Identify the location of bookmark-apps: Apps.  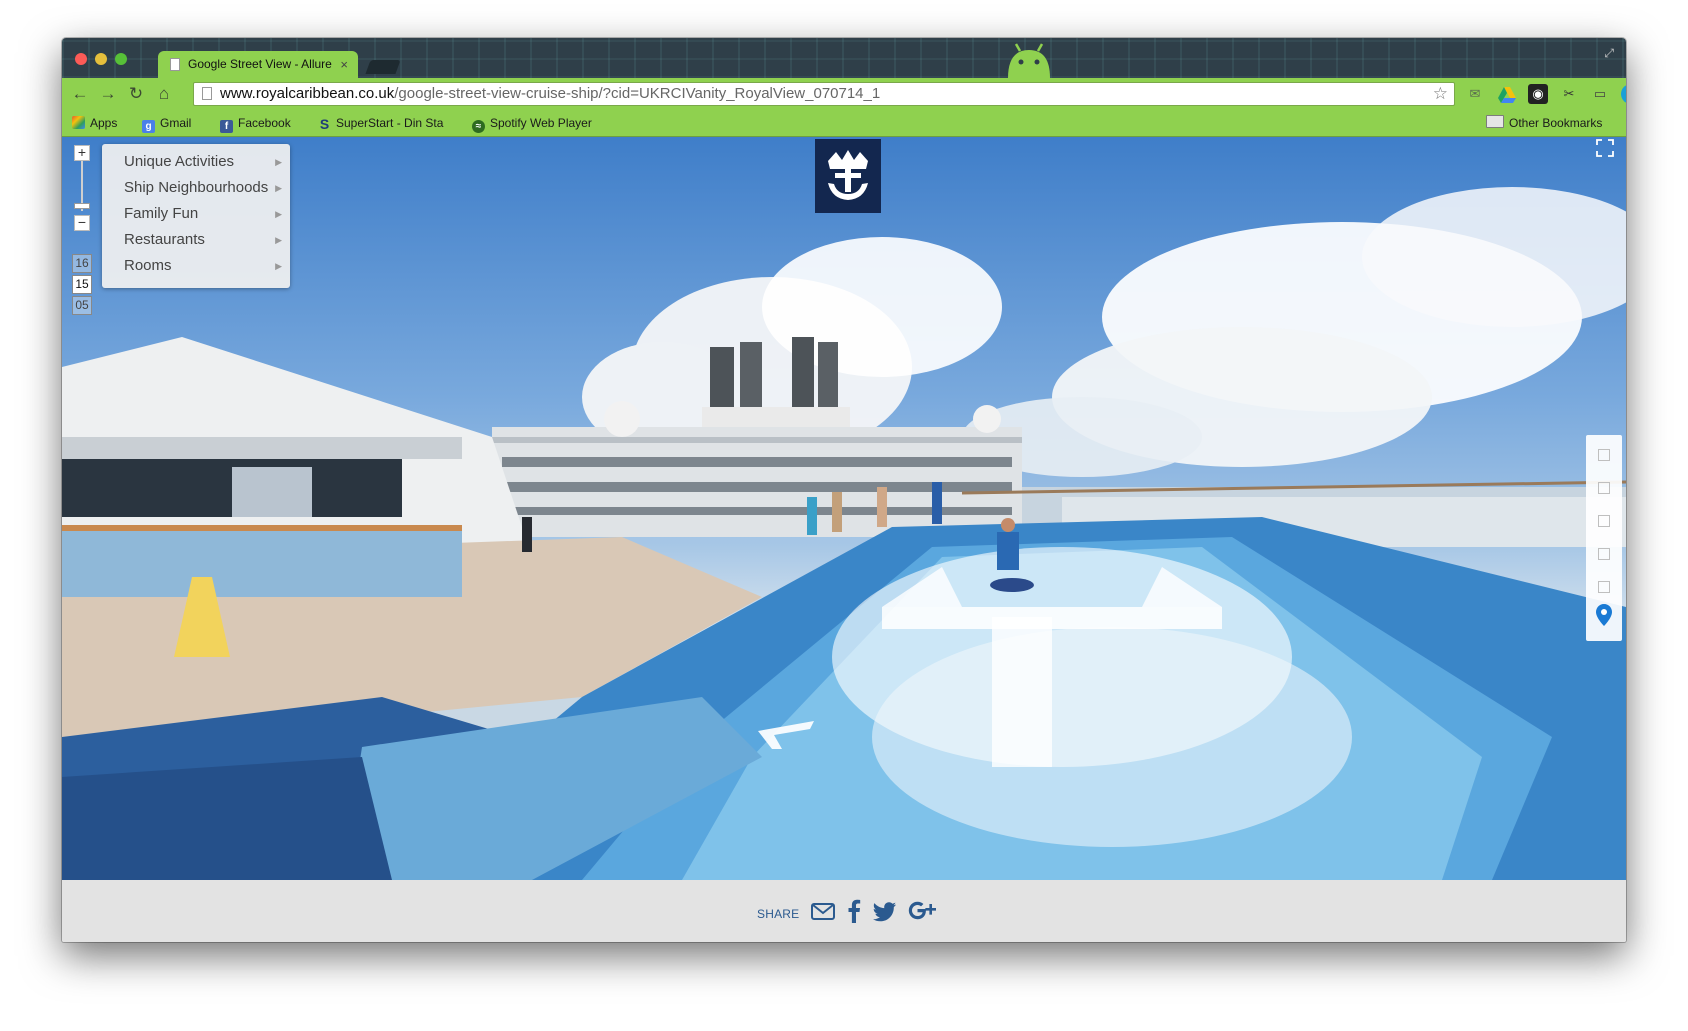
(94, 123).